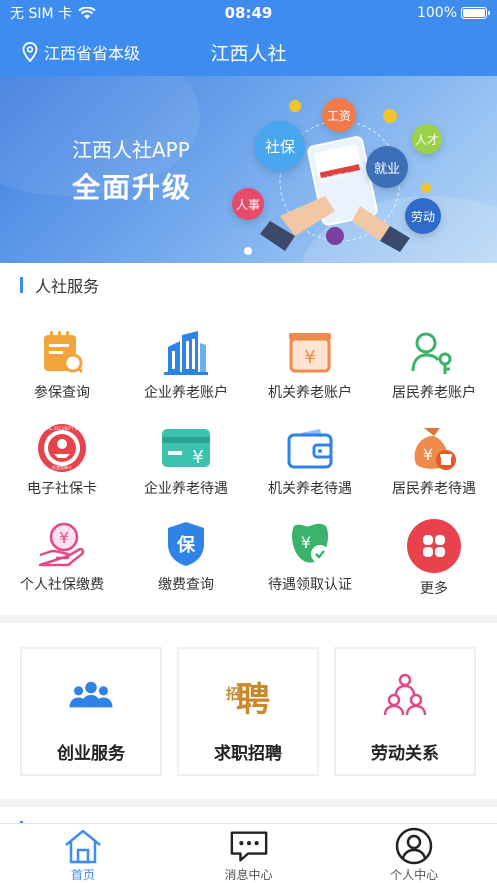 This screenshot has width=497, height=883. I want to click on card-job-recruitment: 招 聘 求职招聘, so click(248, 711).